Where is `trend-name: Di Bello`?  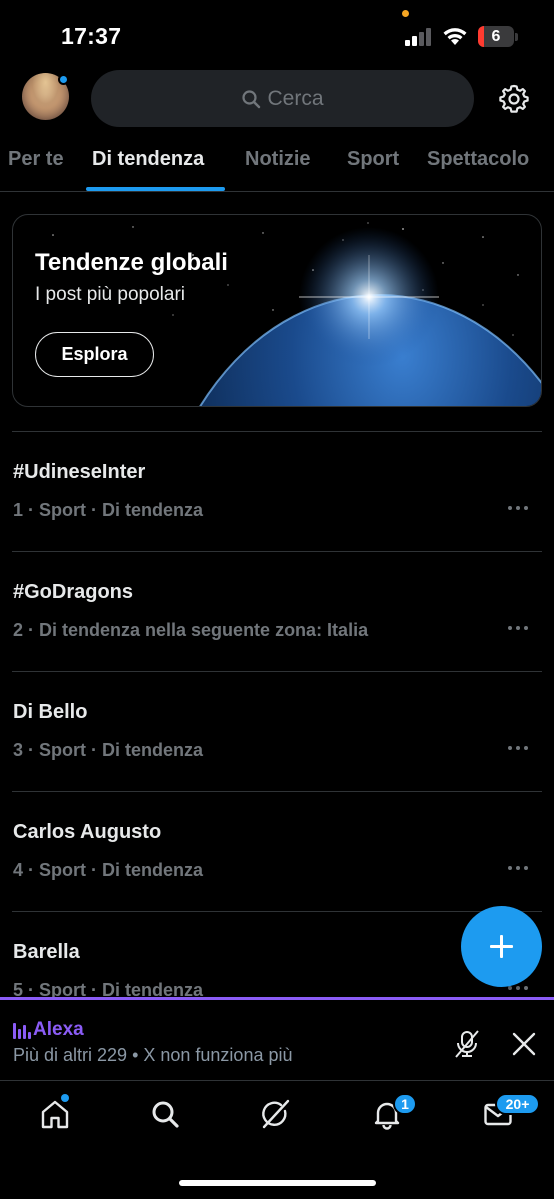
trend-name: Di Bello is located at coordinates (50, 712).